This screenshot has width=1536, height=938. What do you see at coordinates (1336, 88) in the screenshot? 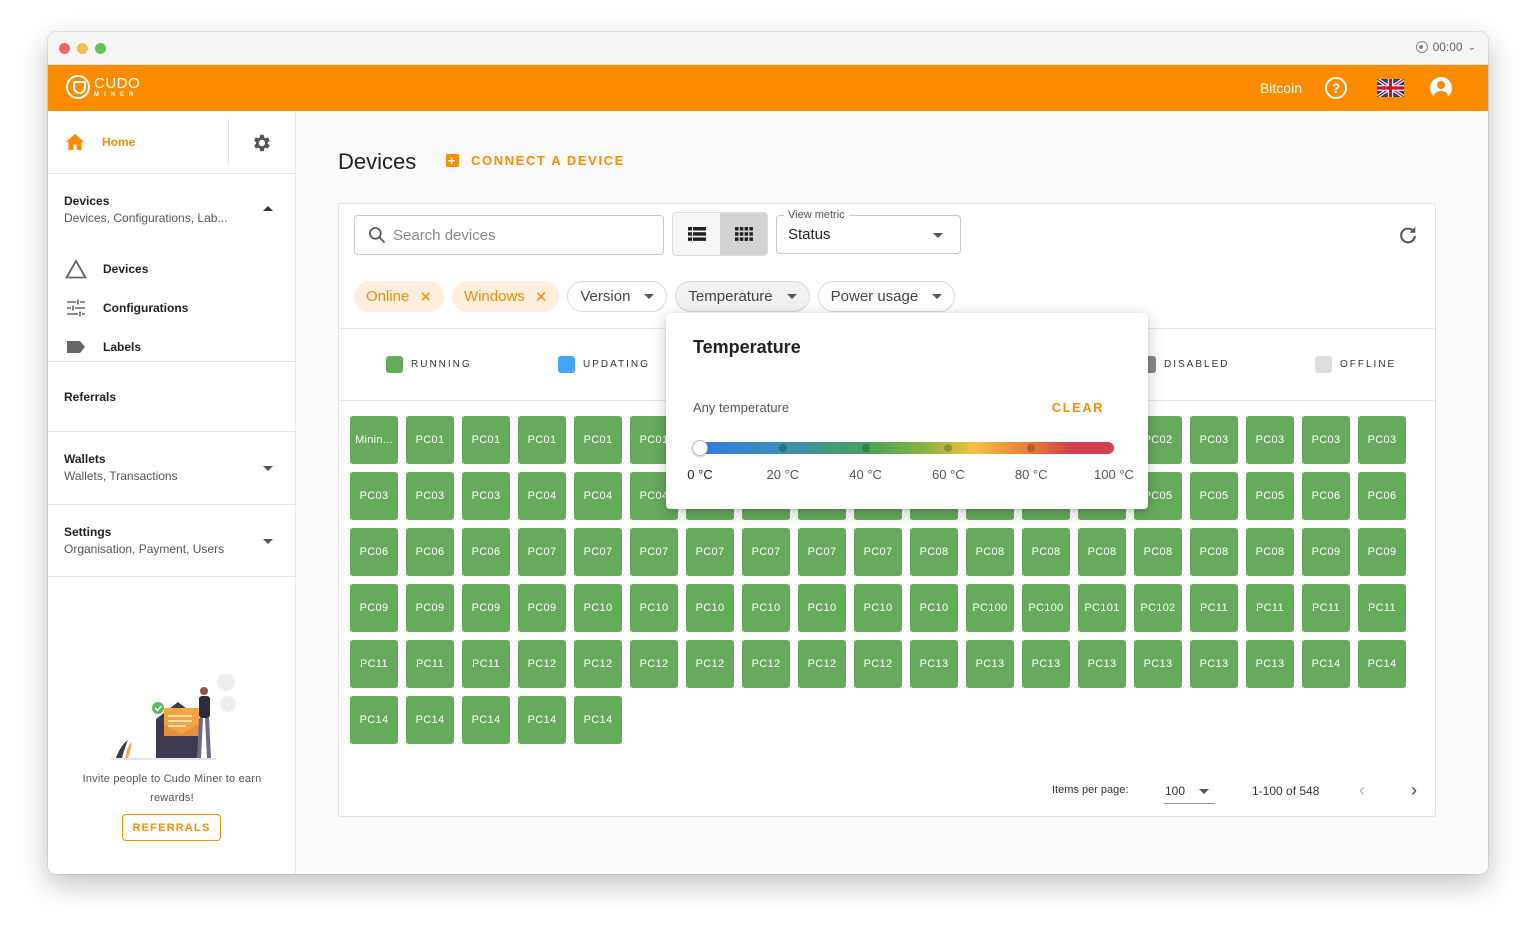
I see `help-icon: ?` at bounding box center [1336, 88].